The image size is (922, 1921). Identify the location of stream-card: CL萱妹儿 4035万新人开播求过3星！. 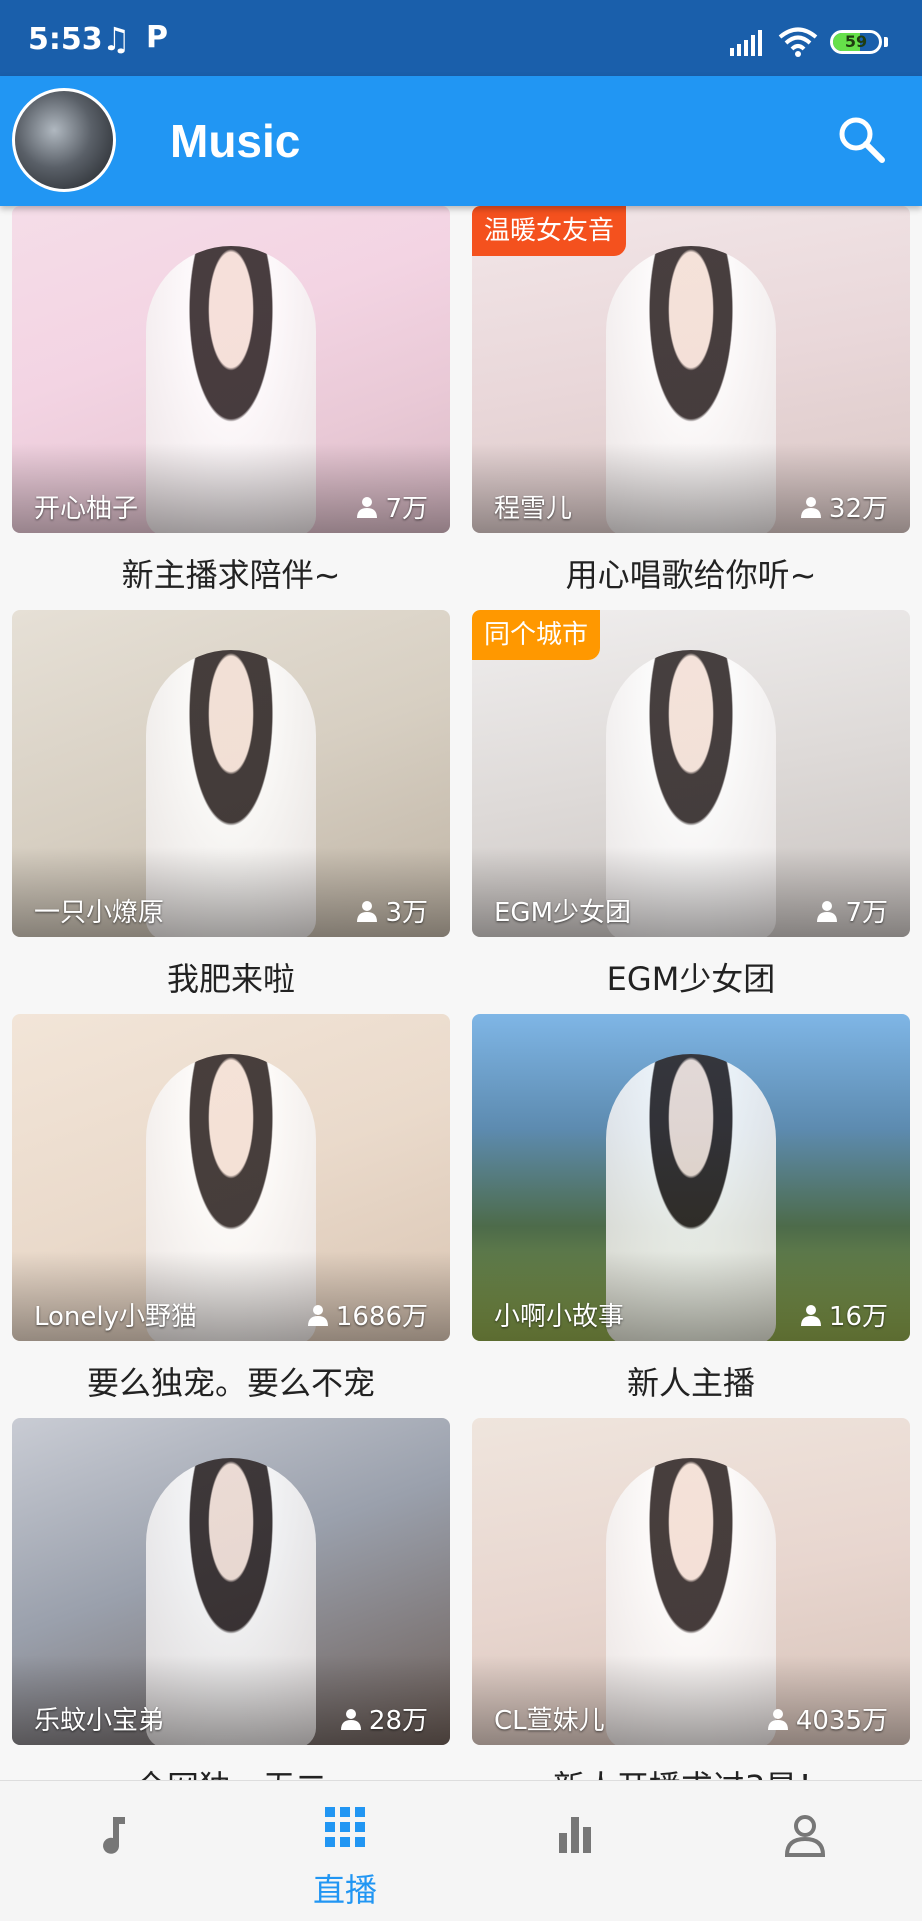
(691, 1599).